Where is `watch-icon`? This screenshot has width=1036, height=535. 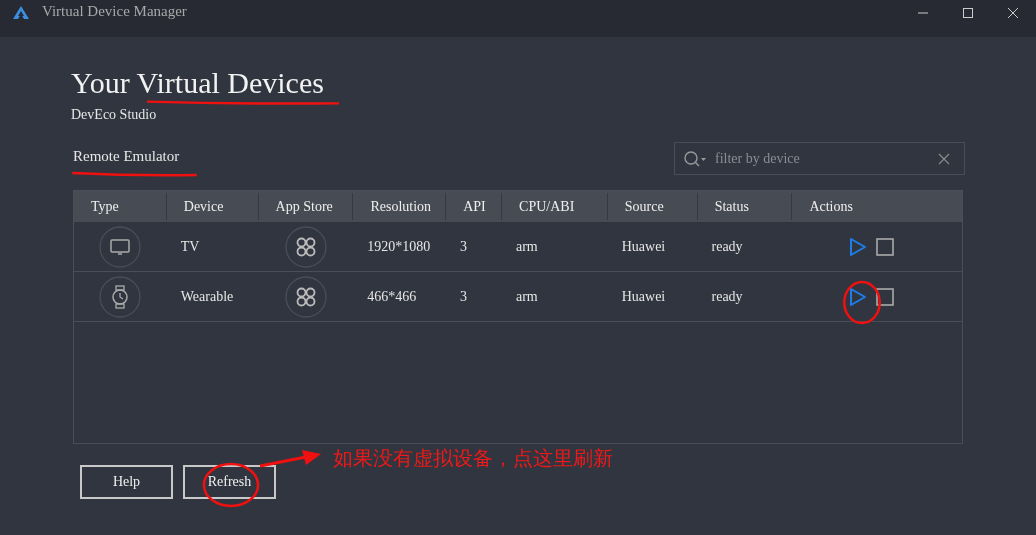 watch-icon is located at coordinates (120, 296).